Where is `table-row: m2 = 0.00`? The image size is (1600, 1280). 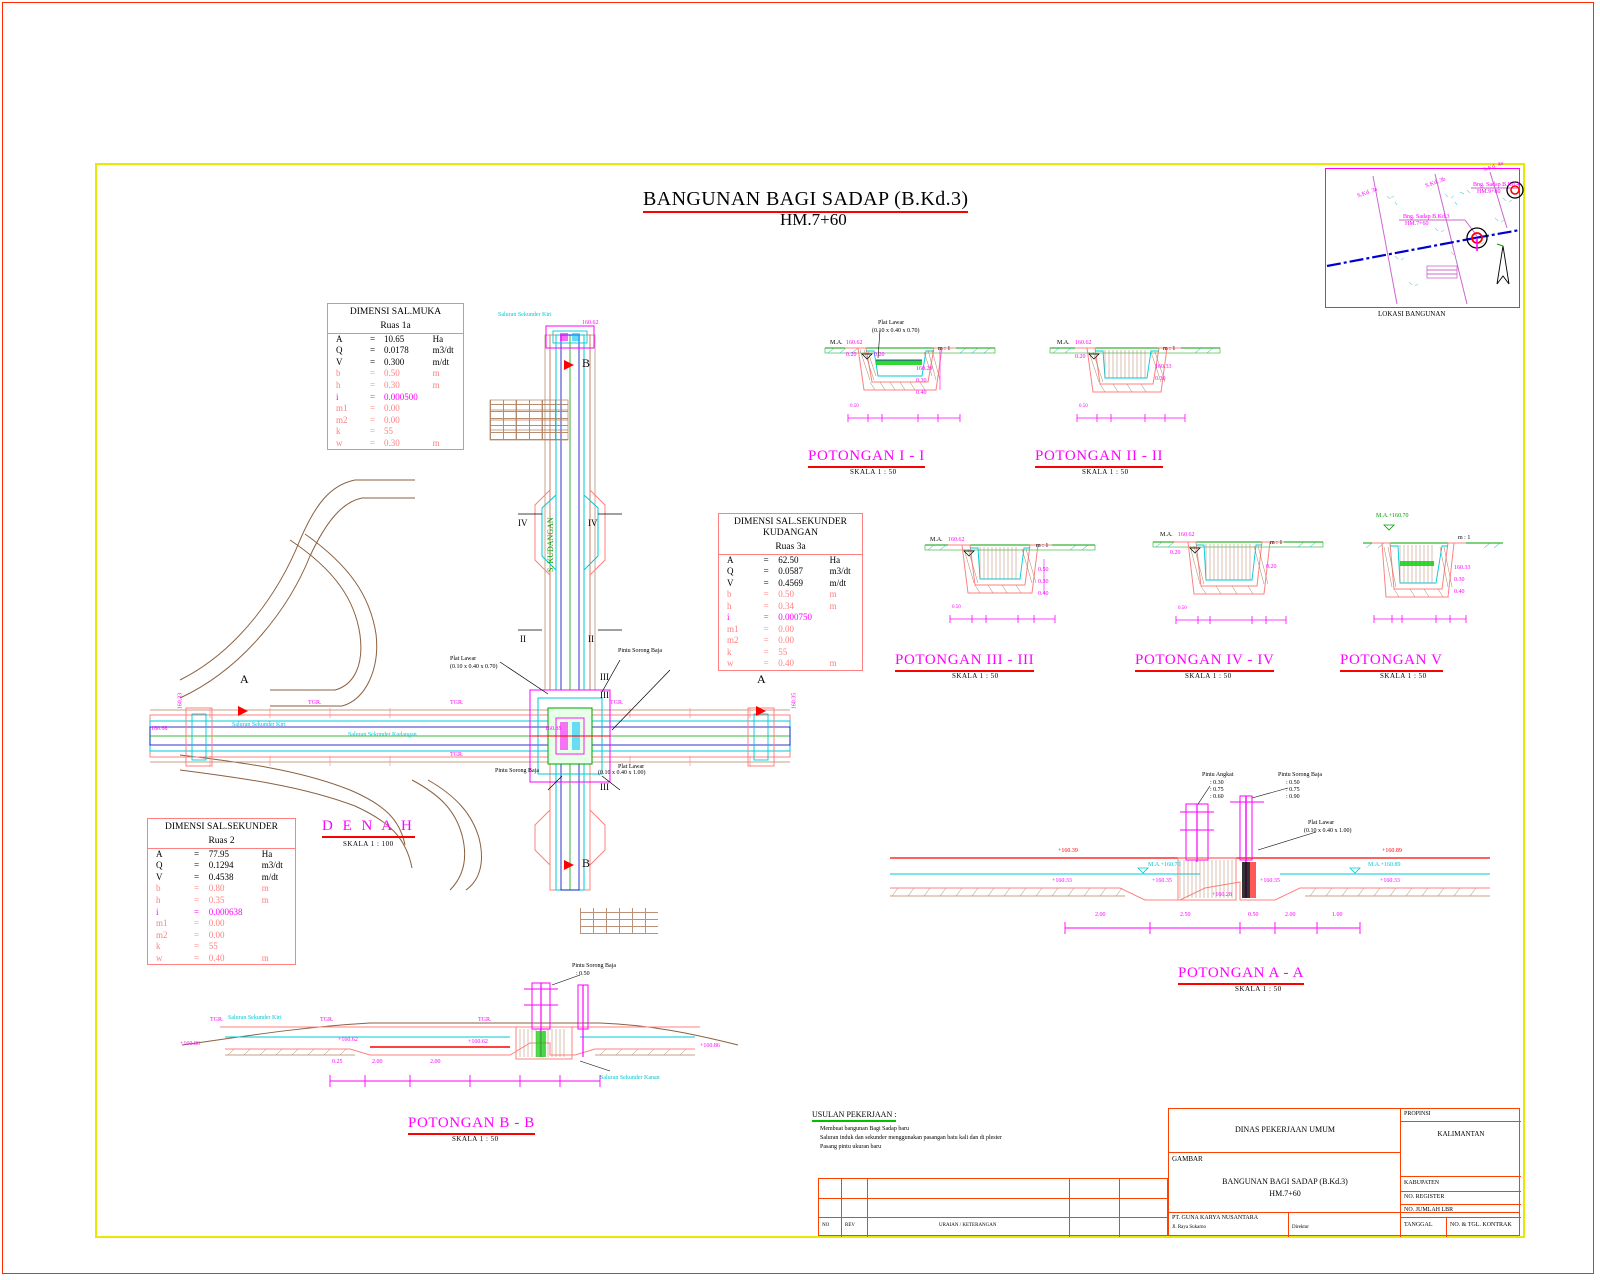
table-row: m2 = 0.00 is located at coordinates (221, 936).